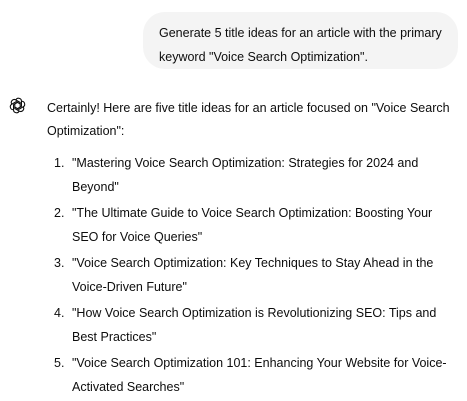  Describe the element at coordinates (59, 313) in the screenshot. I see `list-item-number: 4.` at that location.